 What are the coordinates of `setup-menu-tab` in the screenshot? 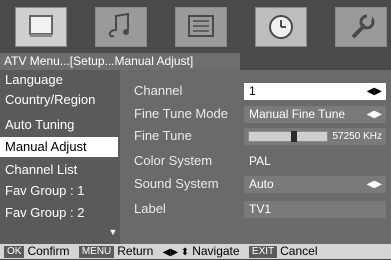 It's located at (361, 27).